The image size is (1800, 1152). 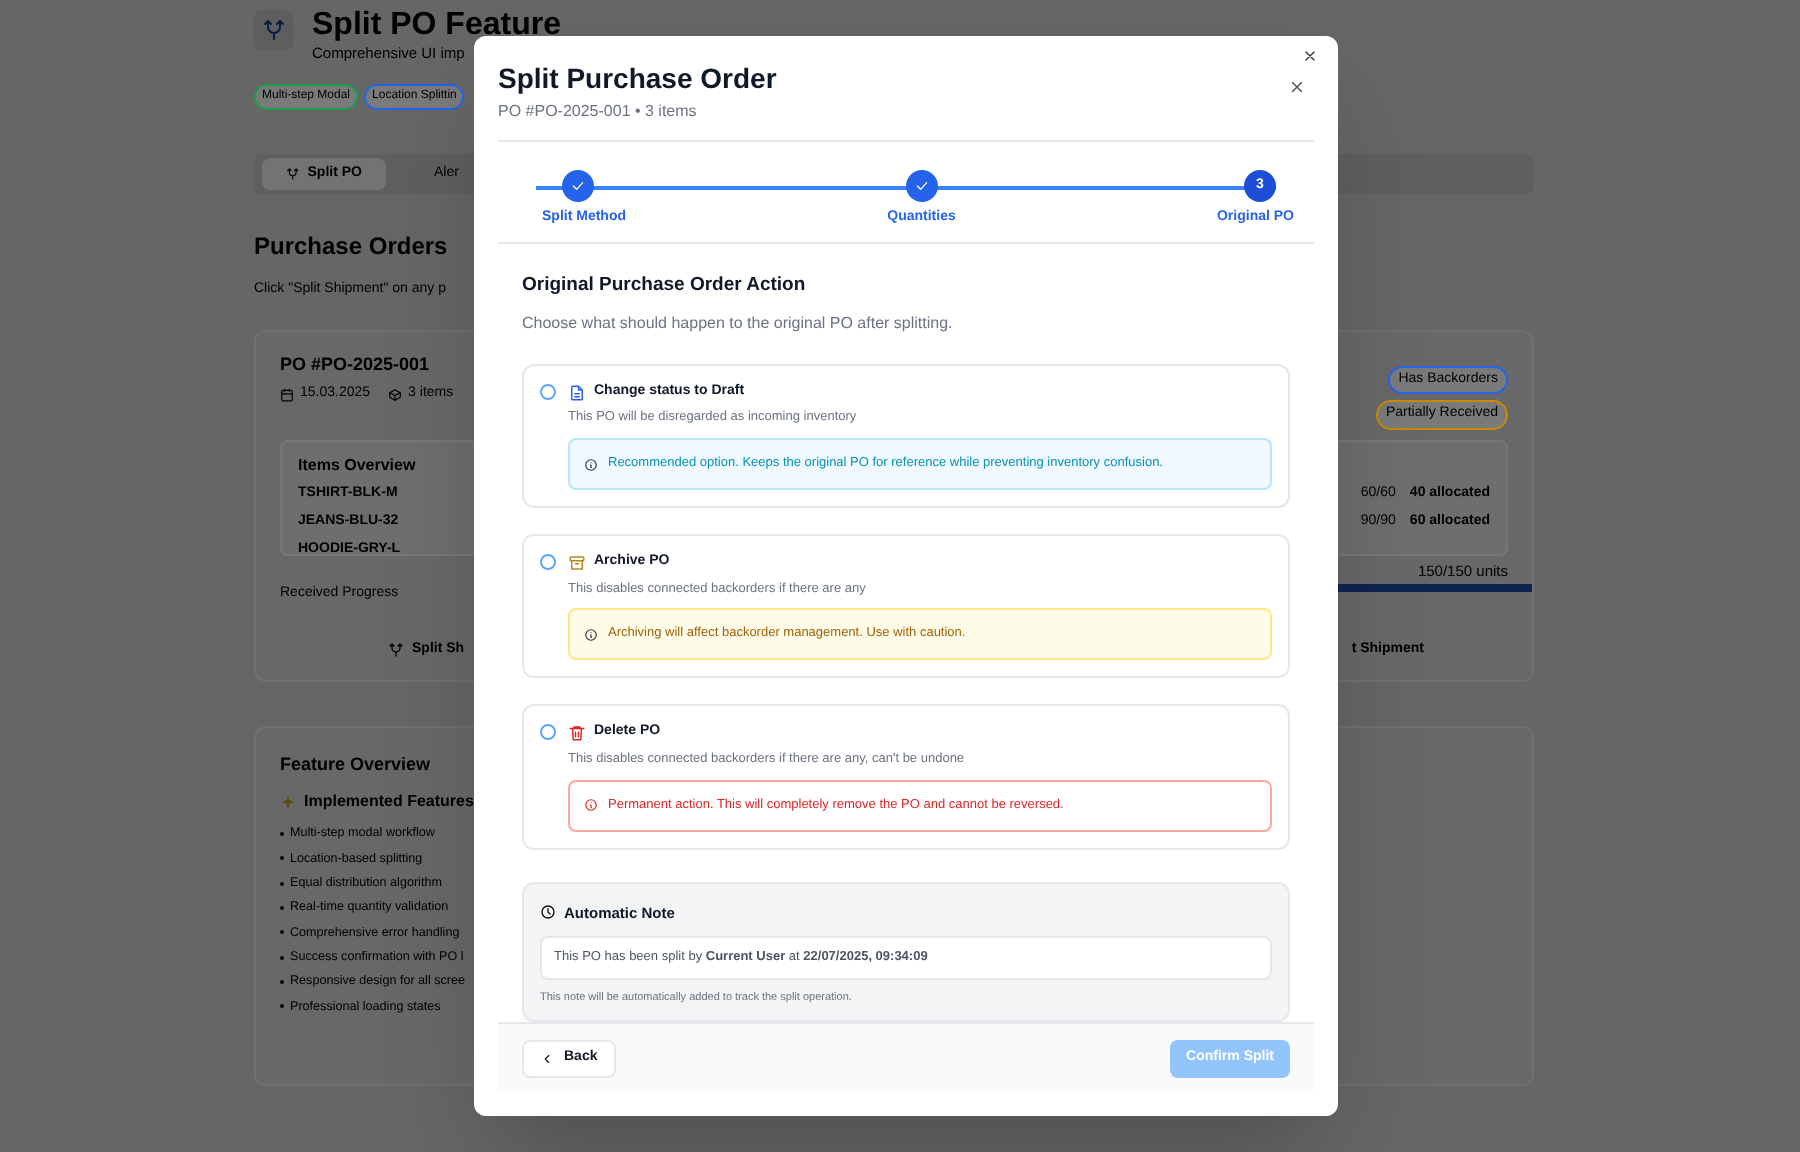 I want to click on archive-icon, so click(x=577, y=562).